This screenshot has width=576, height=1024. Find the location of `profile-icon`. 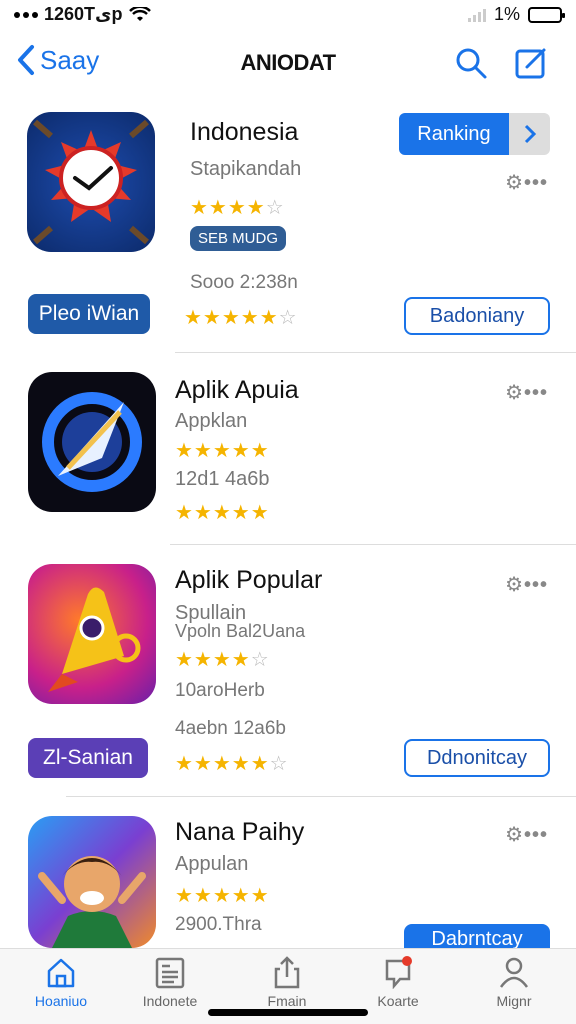

profile-icon is located at coordinates (514, 972).